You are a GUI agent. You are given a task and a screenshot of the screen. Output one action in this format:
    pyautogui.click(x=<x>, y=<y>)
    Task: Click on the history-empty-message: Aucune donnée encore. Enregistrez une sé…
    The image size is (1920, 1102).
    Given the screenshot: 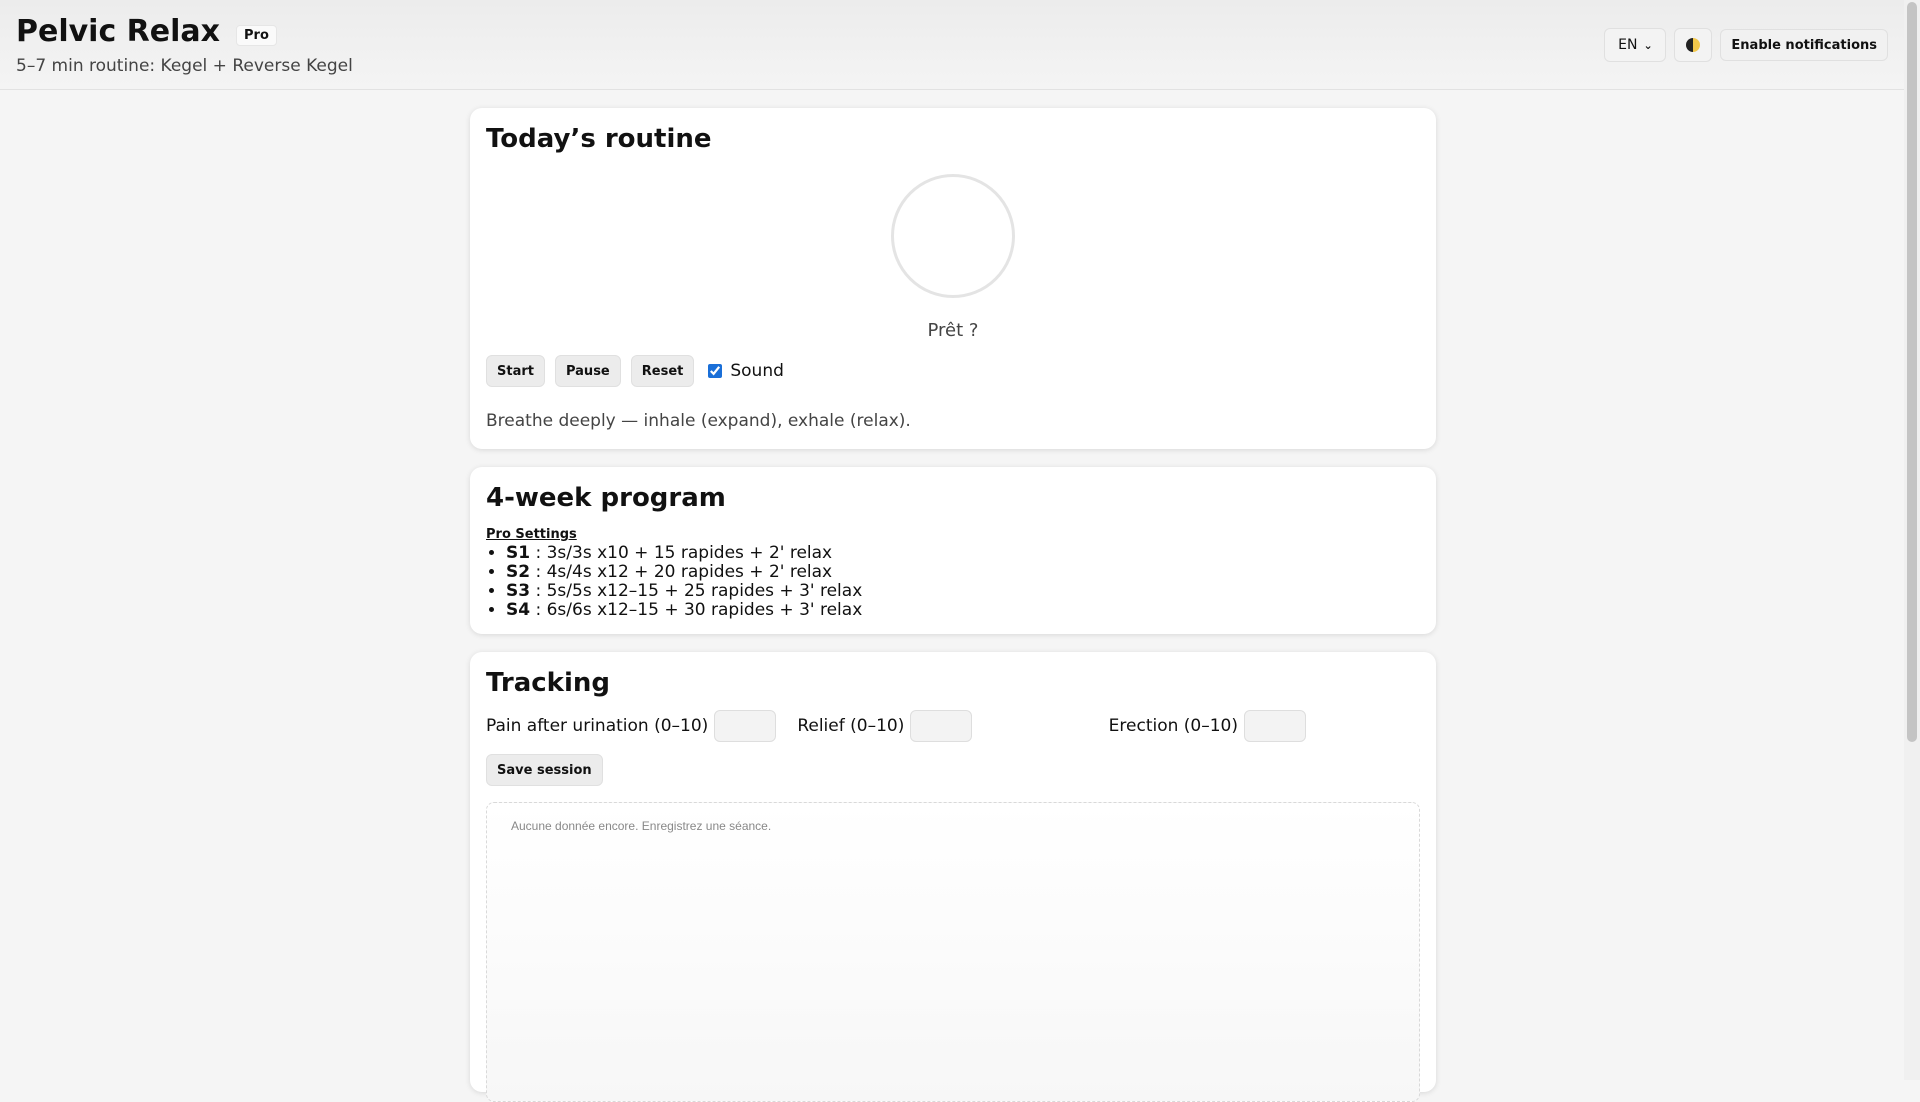 What is the action you would take?
    pyautogui.click(x=641, y=826)
    